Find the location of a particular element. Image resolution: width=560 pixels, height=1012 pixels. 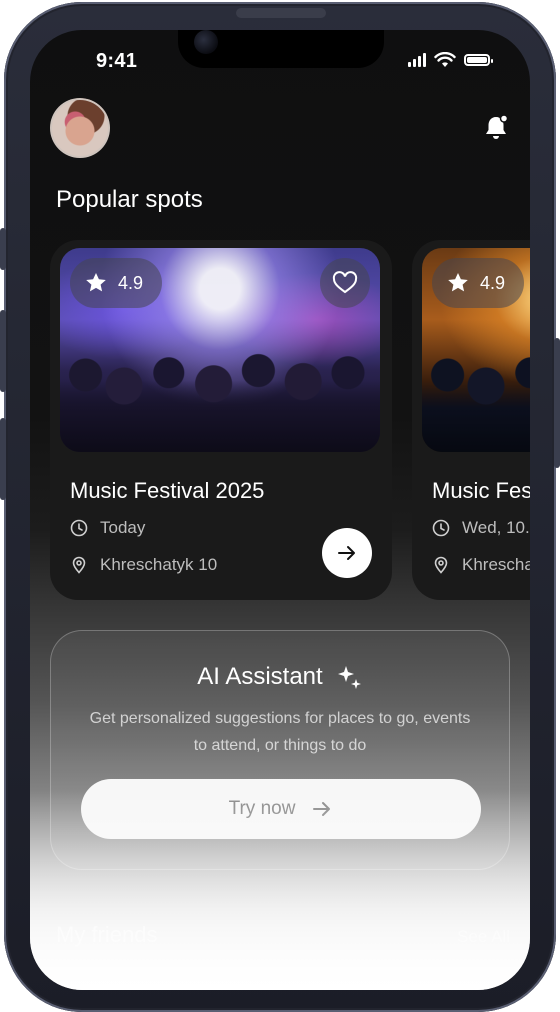

ai-assistant-header: AI Assistant is located at coordinates (280, 677).